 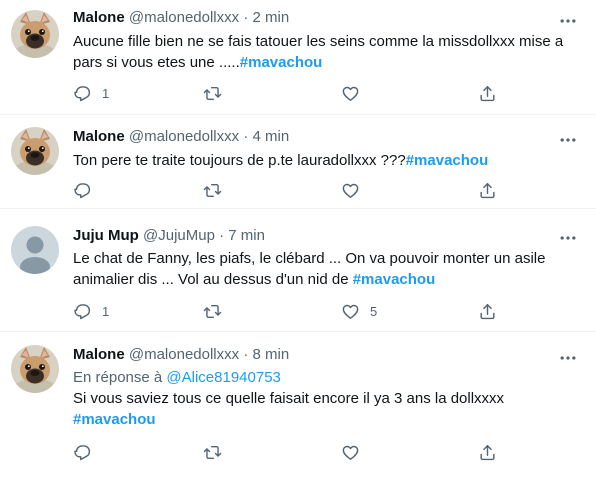 I want to click on mention-link: @Alice81940753, so click(x=223, y=377).